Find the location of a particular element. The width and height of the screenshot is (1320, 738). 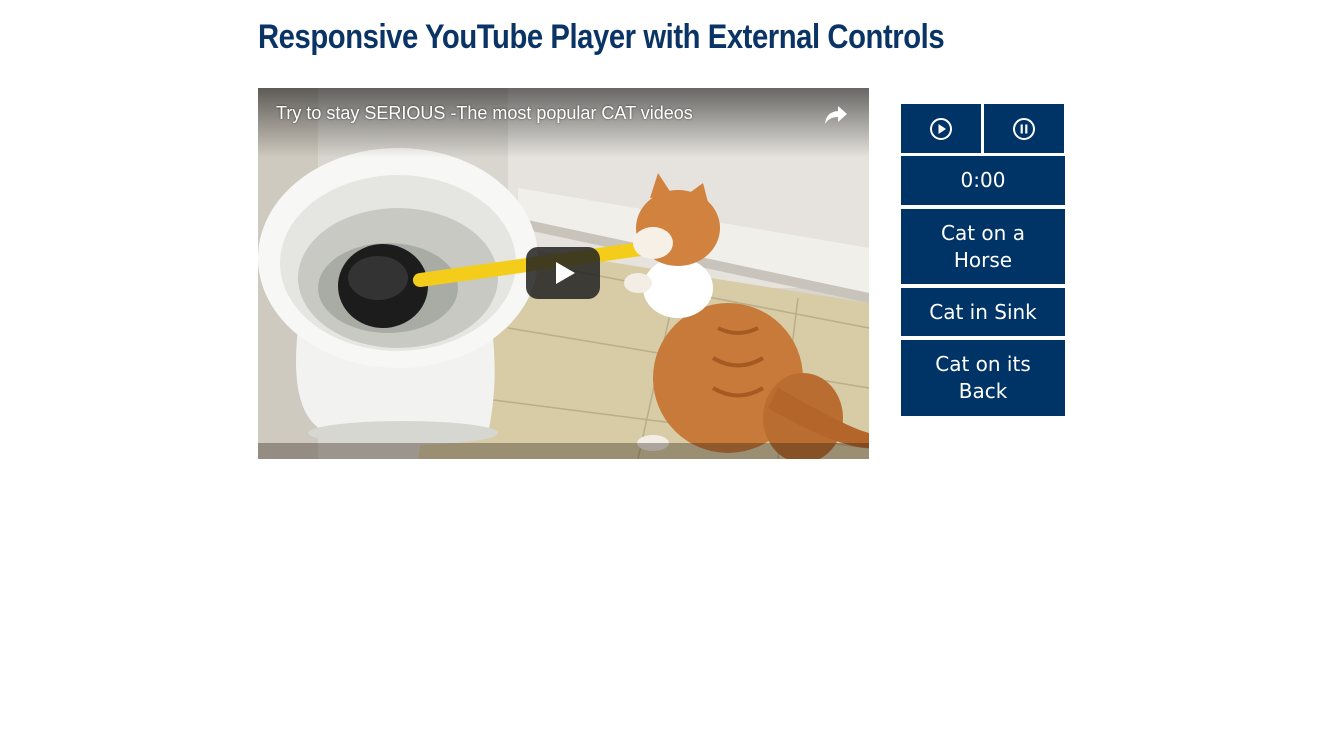

pause-circle-icon is located at coordinates (1024, 128).